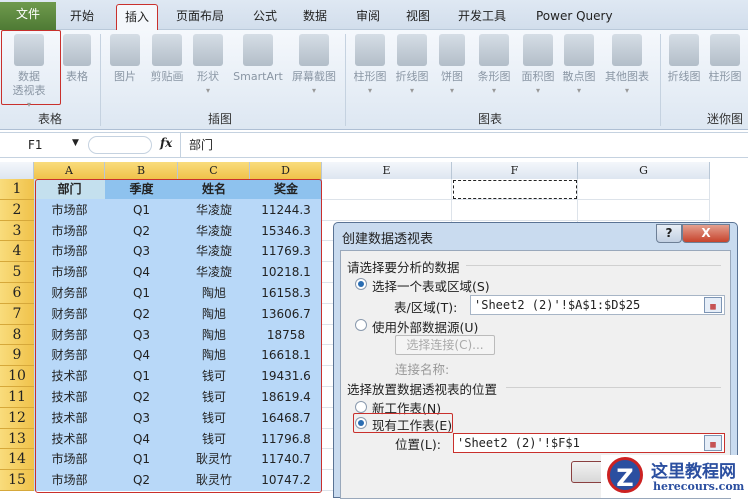  Describe the element at coordinates (17, 272) in the screenshot. I see `row-header: 5` at that location.